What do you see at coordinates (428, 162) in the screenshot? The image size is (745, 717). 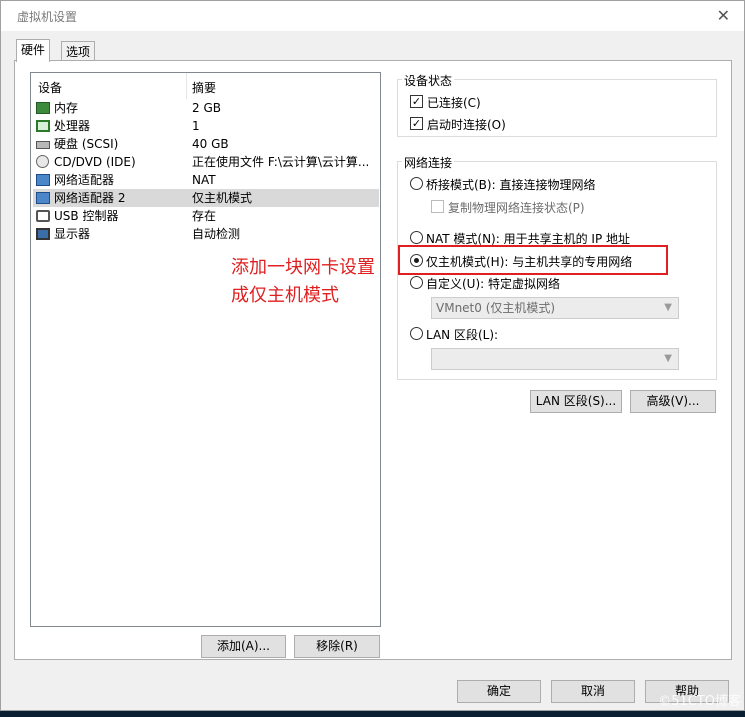 I see `network-connection-title: 网络连接` at bounding box center [428, 162].